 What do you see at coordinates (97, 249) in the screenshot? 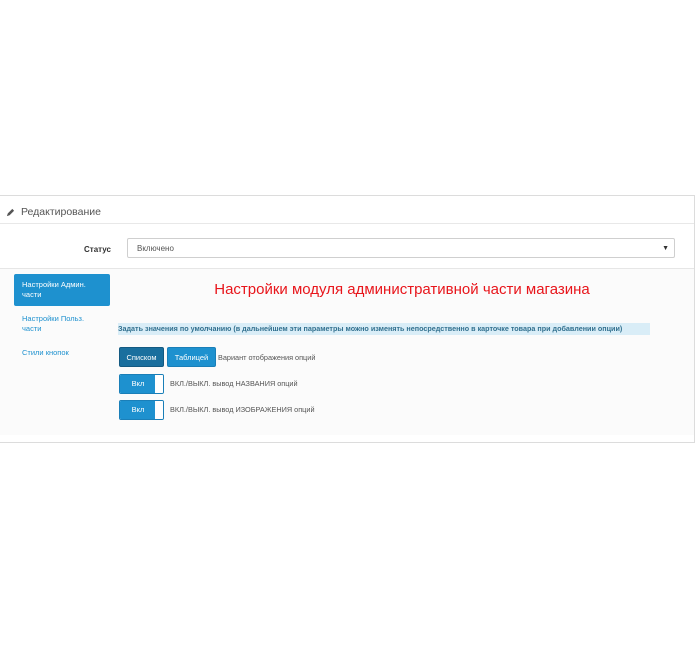
I see `status-label: Статус` at bounding box center [97, 249].